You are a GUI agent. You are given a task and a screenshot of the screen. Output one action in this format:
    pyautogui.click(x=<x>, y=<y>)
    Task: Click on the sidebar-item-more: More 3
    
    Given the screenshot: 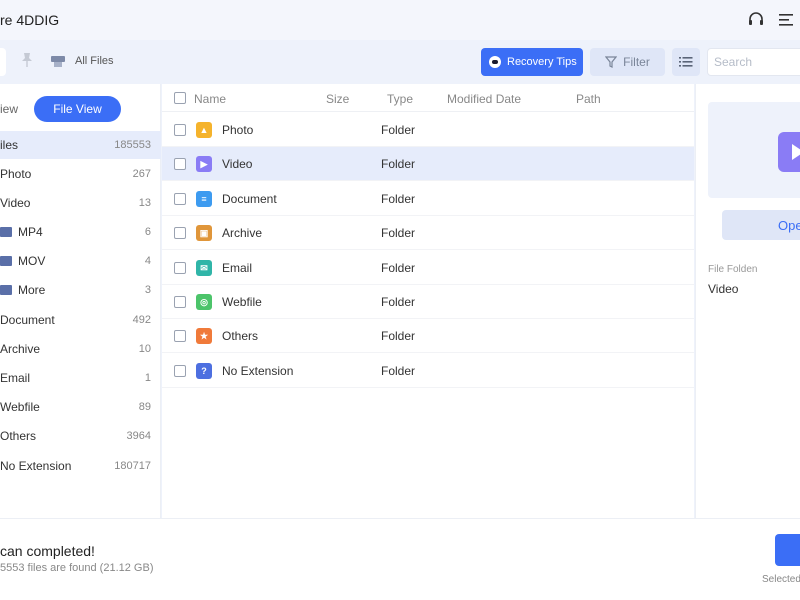 What is the action you would take?
    pyautogui.click(x=80, y=290)
    